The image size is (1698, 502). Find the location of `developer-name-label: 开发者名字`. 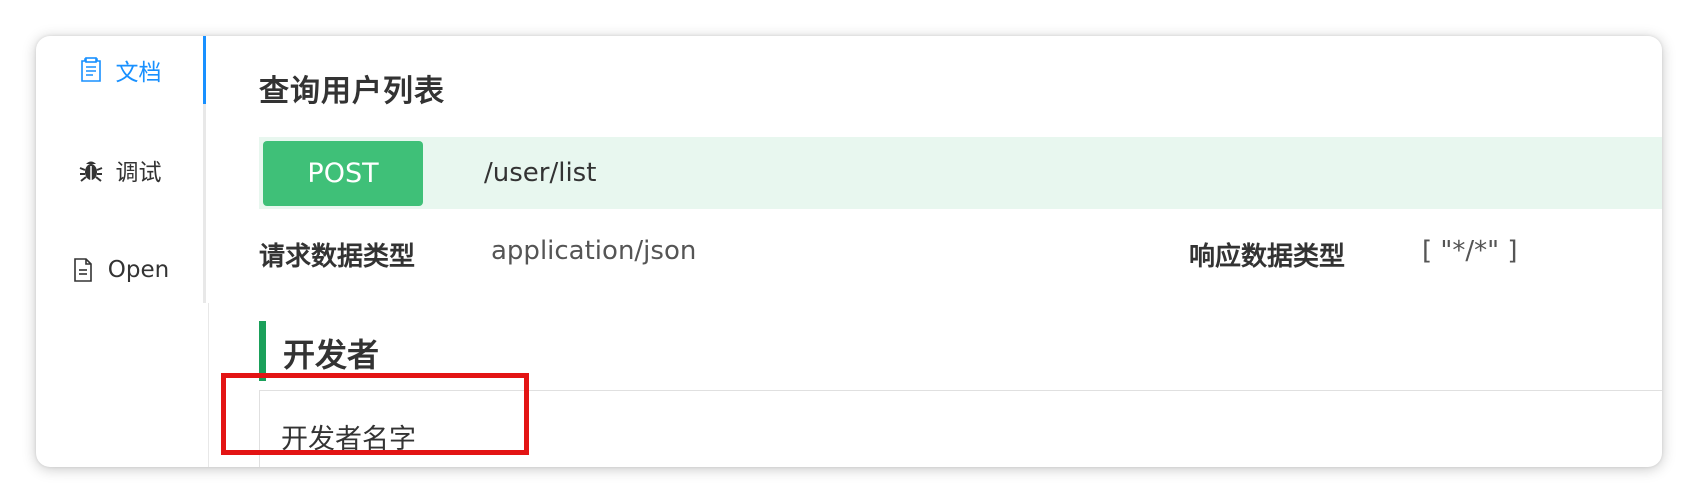

developer-name-label: 开发者名字 is located at coordinates (348, 439).